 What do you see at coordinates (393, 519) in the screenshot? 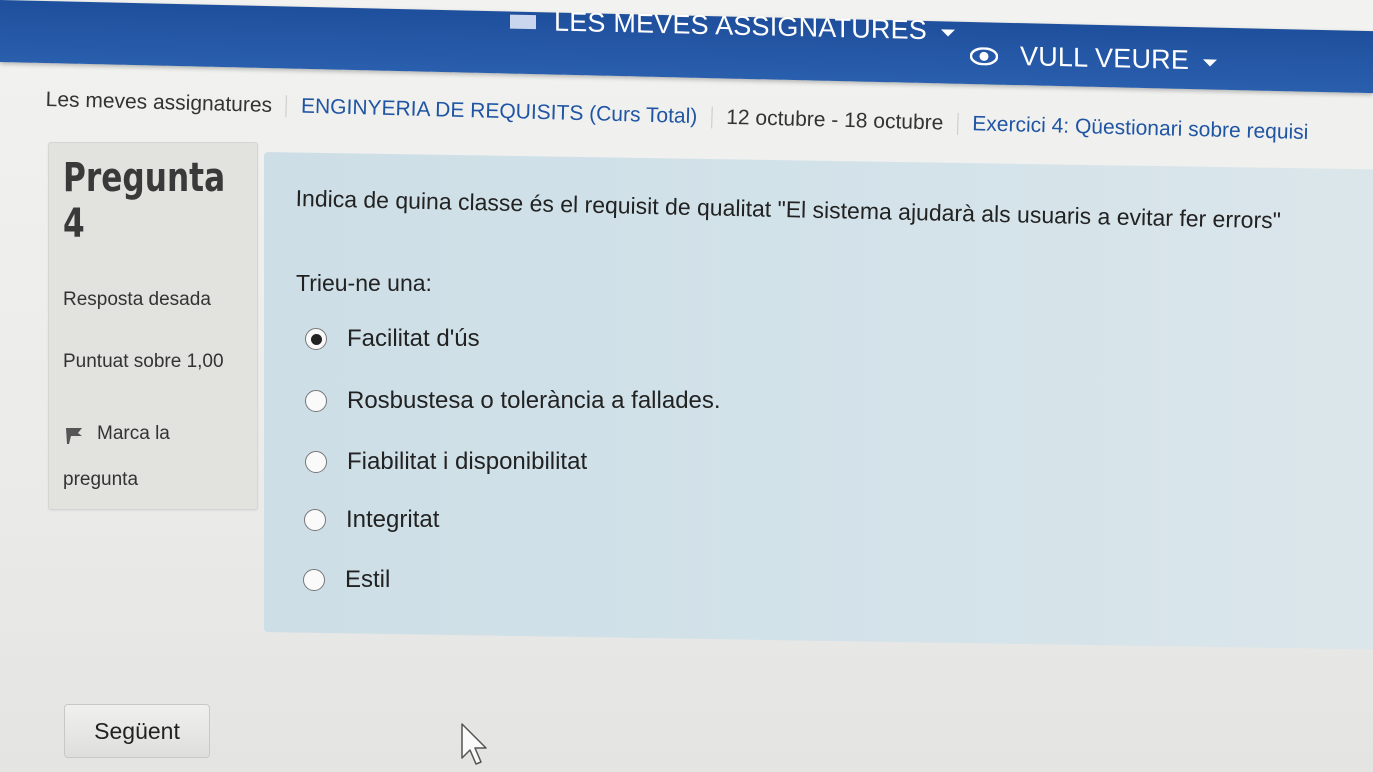
I see `answer-option-label: Integritat` at bounding box center [393, 519].